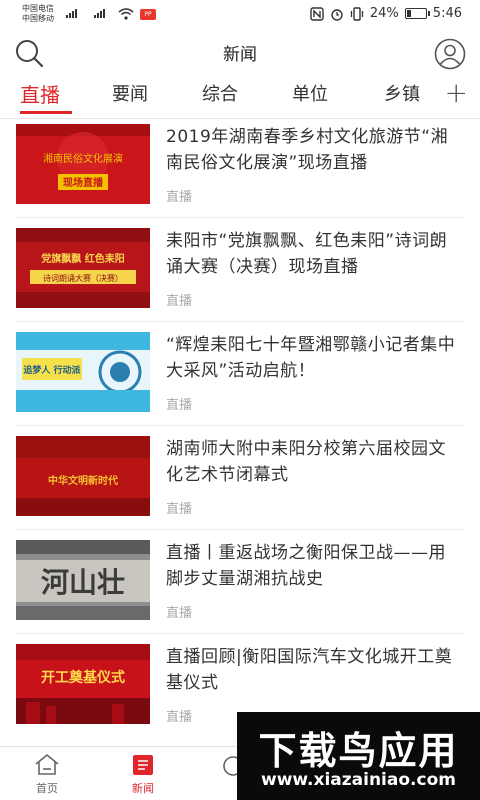  I want to click on carrier-labels: 中国电信 中国移动, so click(38, 14).